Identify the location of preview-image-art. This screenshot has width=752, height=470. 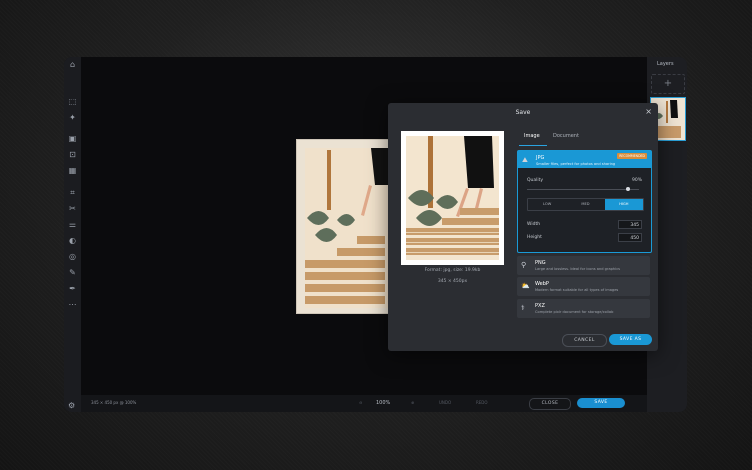
(452, 198).